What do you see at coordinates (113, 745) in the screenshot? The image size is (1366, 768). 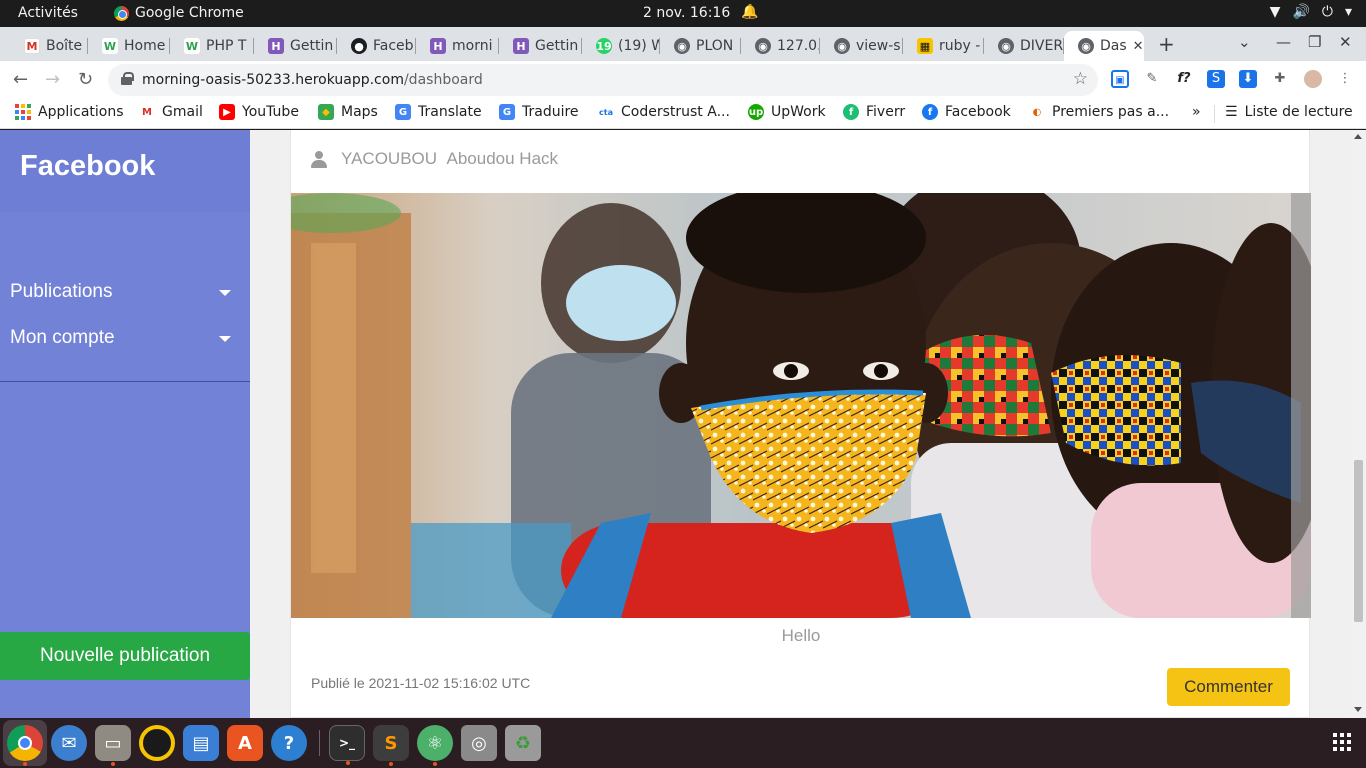 I see `files-dock-icon: ▭` at bounding box center [113, 745].